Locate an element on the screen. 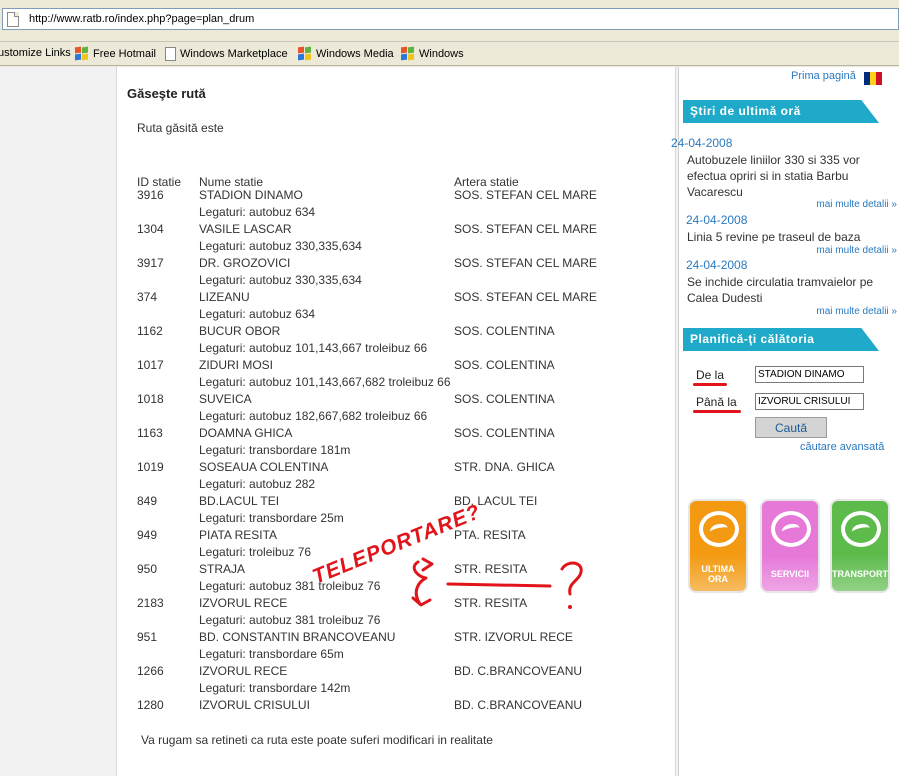  link-label: Windows is located at coordinates (441, 54).